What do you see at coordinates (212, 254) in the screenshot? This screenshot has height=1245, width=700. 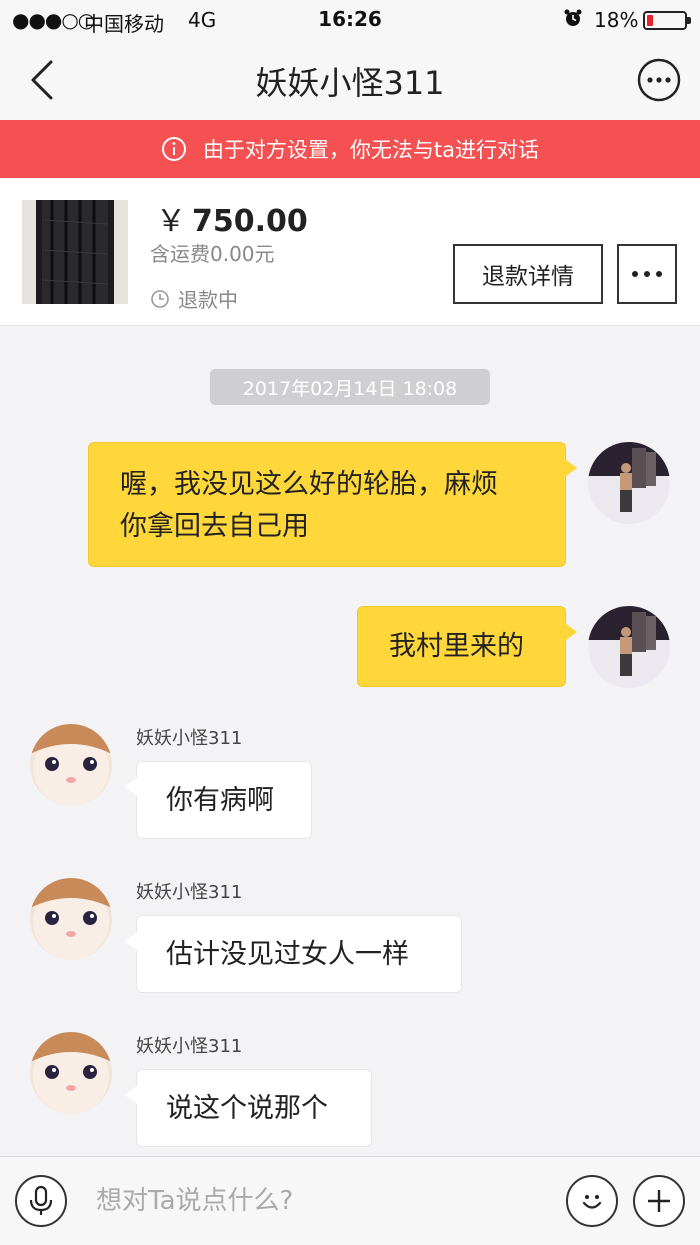 I see `shipping-info: 含运费0.00元` at bounding box center [212, 254].